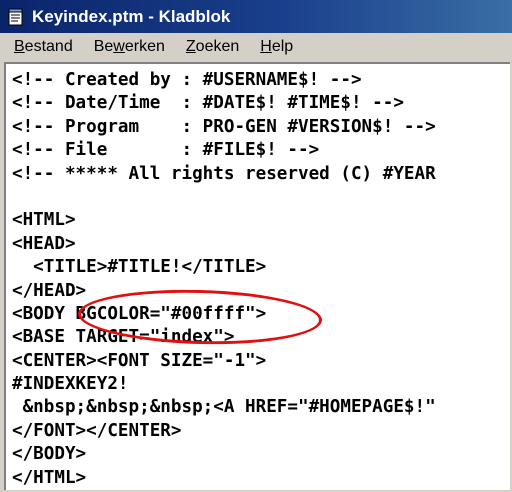  Describe the element at coordinates (49, 477) in the screenshot. I see `code-line: </HTML>` at that location.